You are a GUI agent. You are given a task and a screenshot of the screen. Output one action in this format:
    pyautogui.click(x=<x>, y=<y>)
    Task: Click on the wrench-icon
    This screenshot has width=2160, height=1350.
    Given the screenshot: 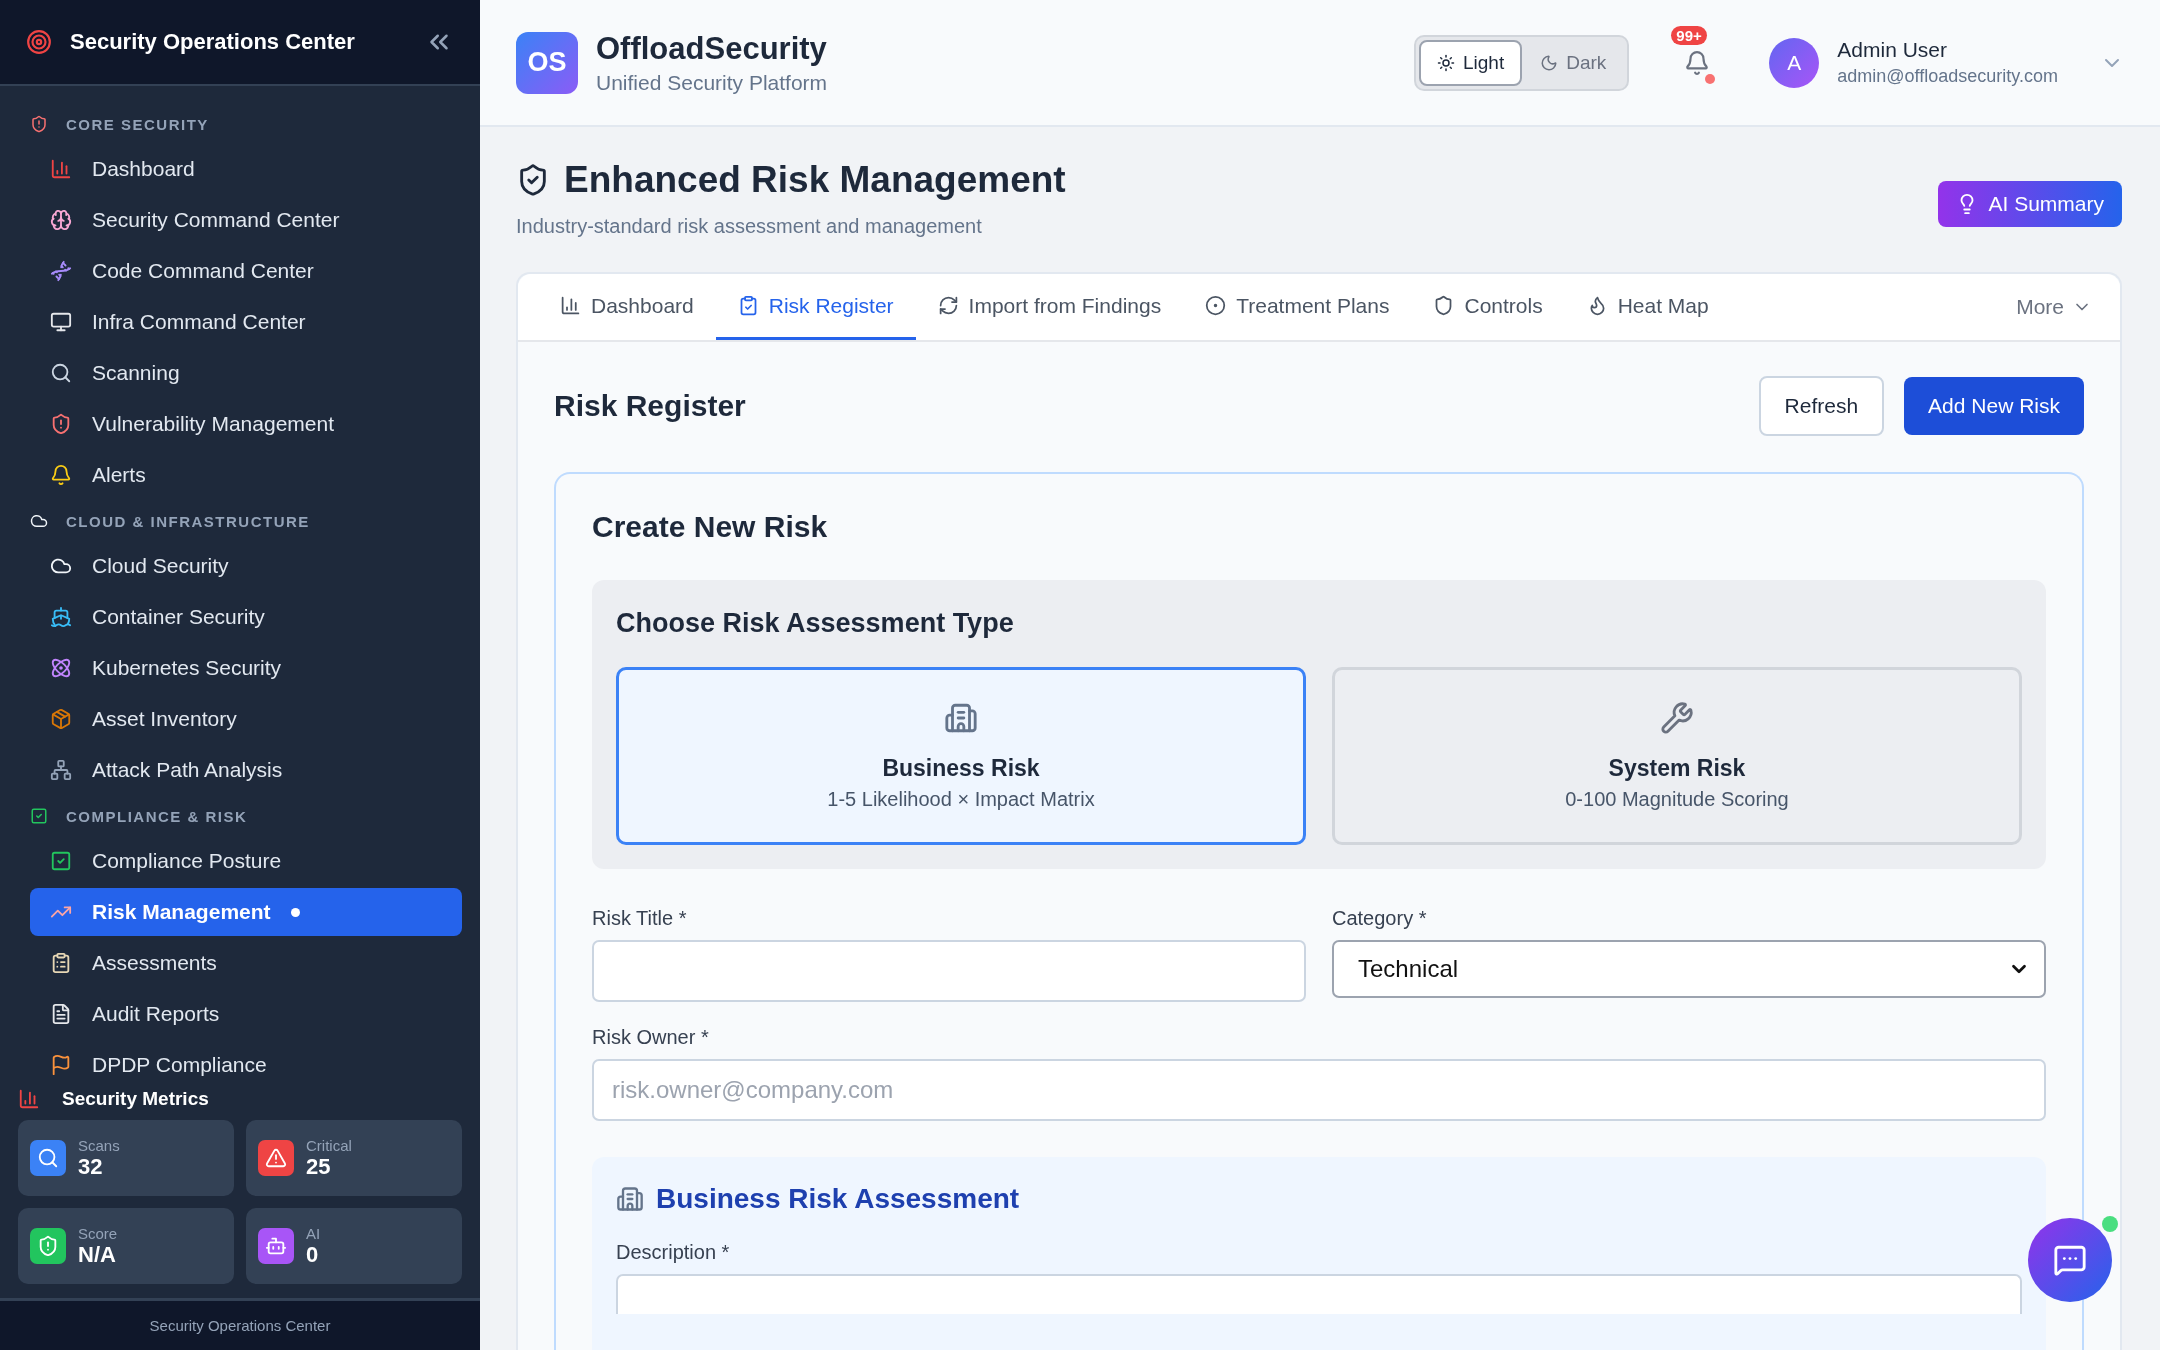 What is the action you would take?
    pyautogui.click(x=1677, y=718)
    